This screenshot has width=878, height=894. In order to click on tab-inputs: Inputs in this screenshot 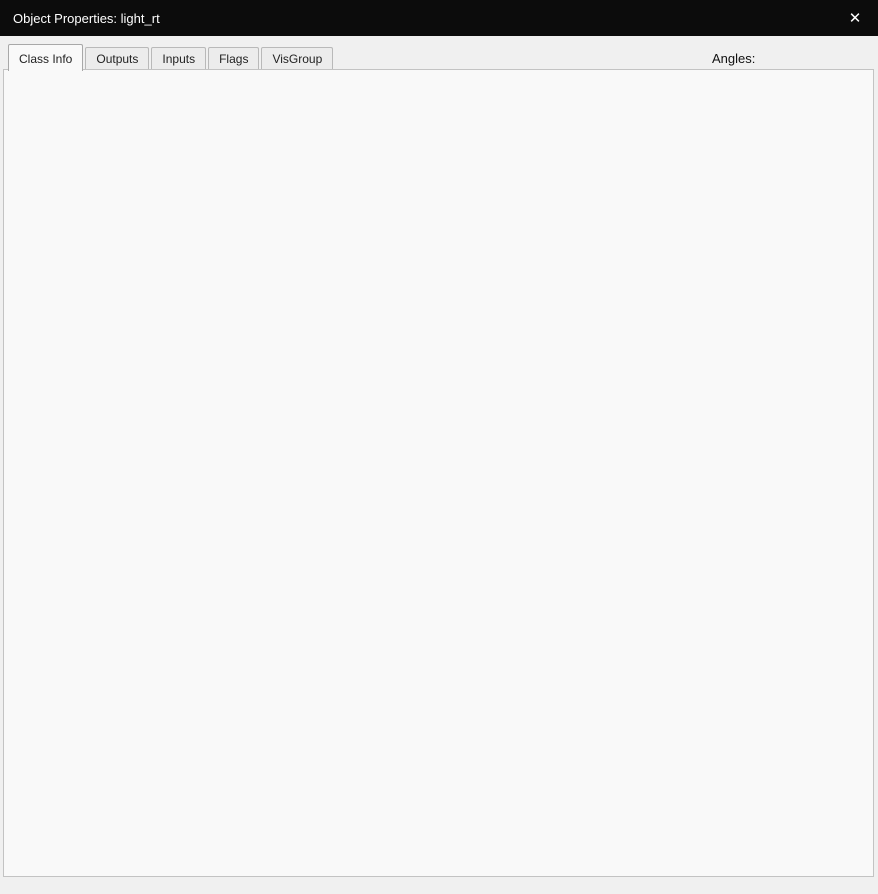, I will do `click(179, 59)`.